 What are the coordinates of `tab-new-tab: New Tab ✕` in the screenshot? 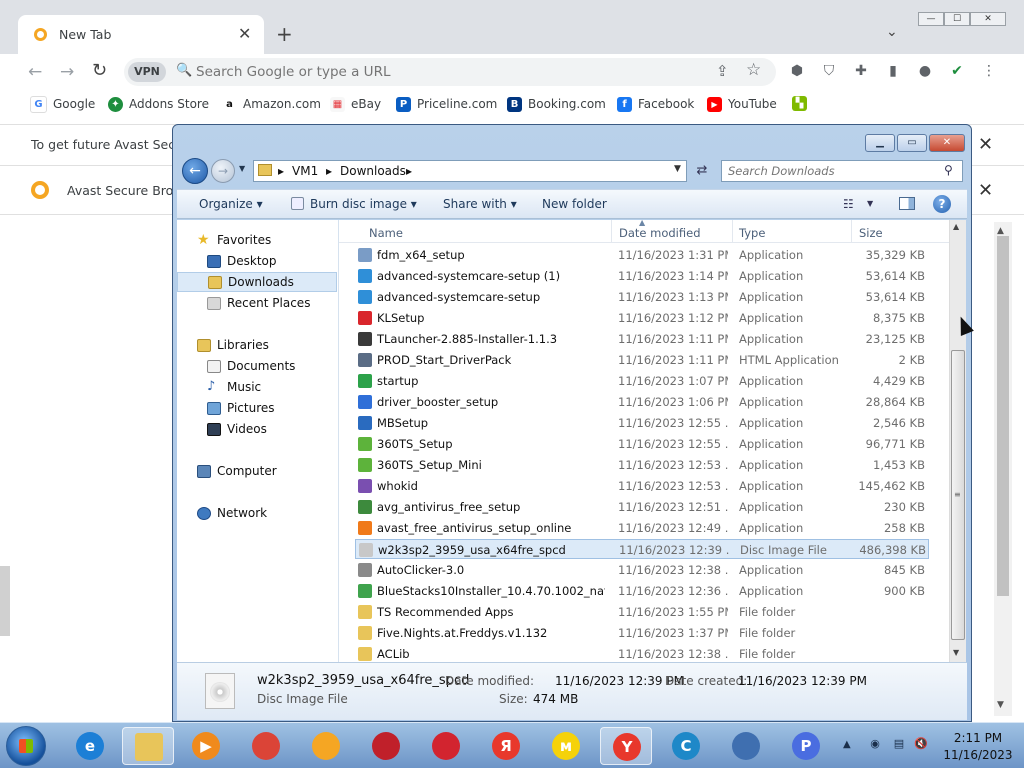 It's located at (141, 34).